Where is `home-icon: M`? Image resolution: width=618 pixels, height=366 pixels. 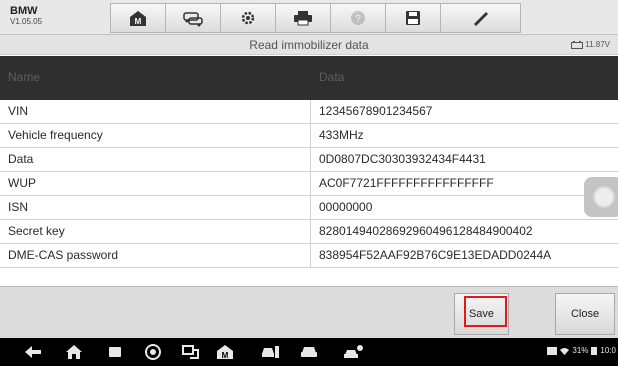 home-icon: M is located at coordinates (138, 18).